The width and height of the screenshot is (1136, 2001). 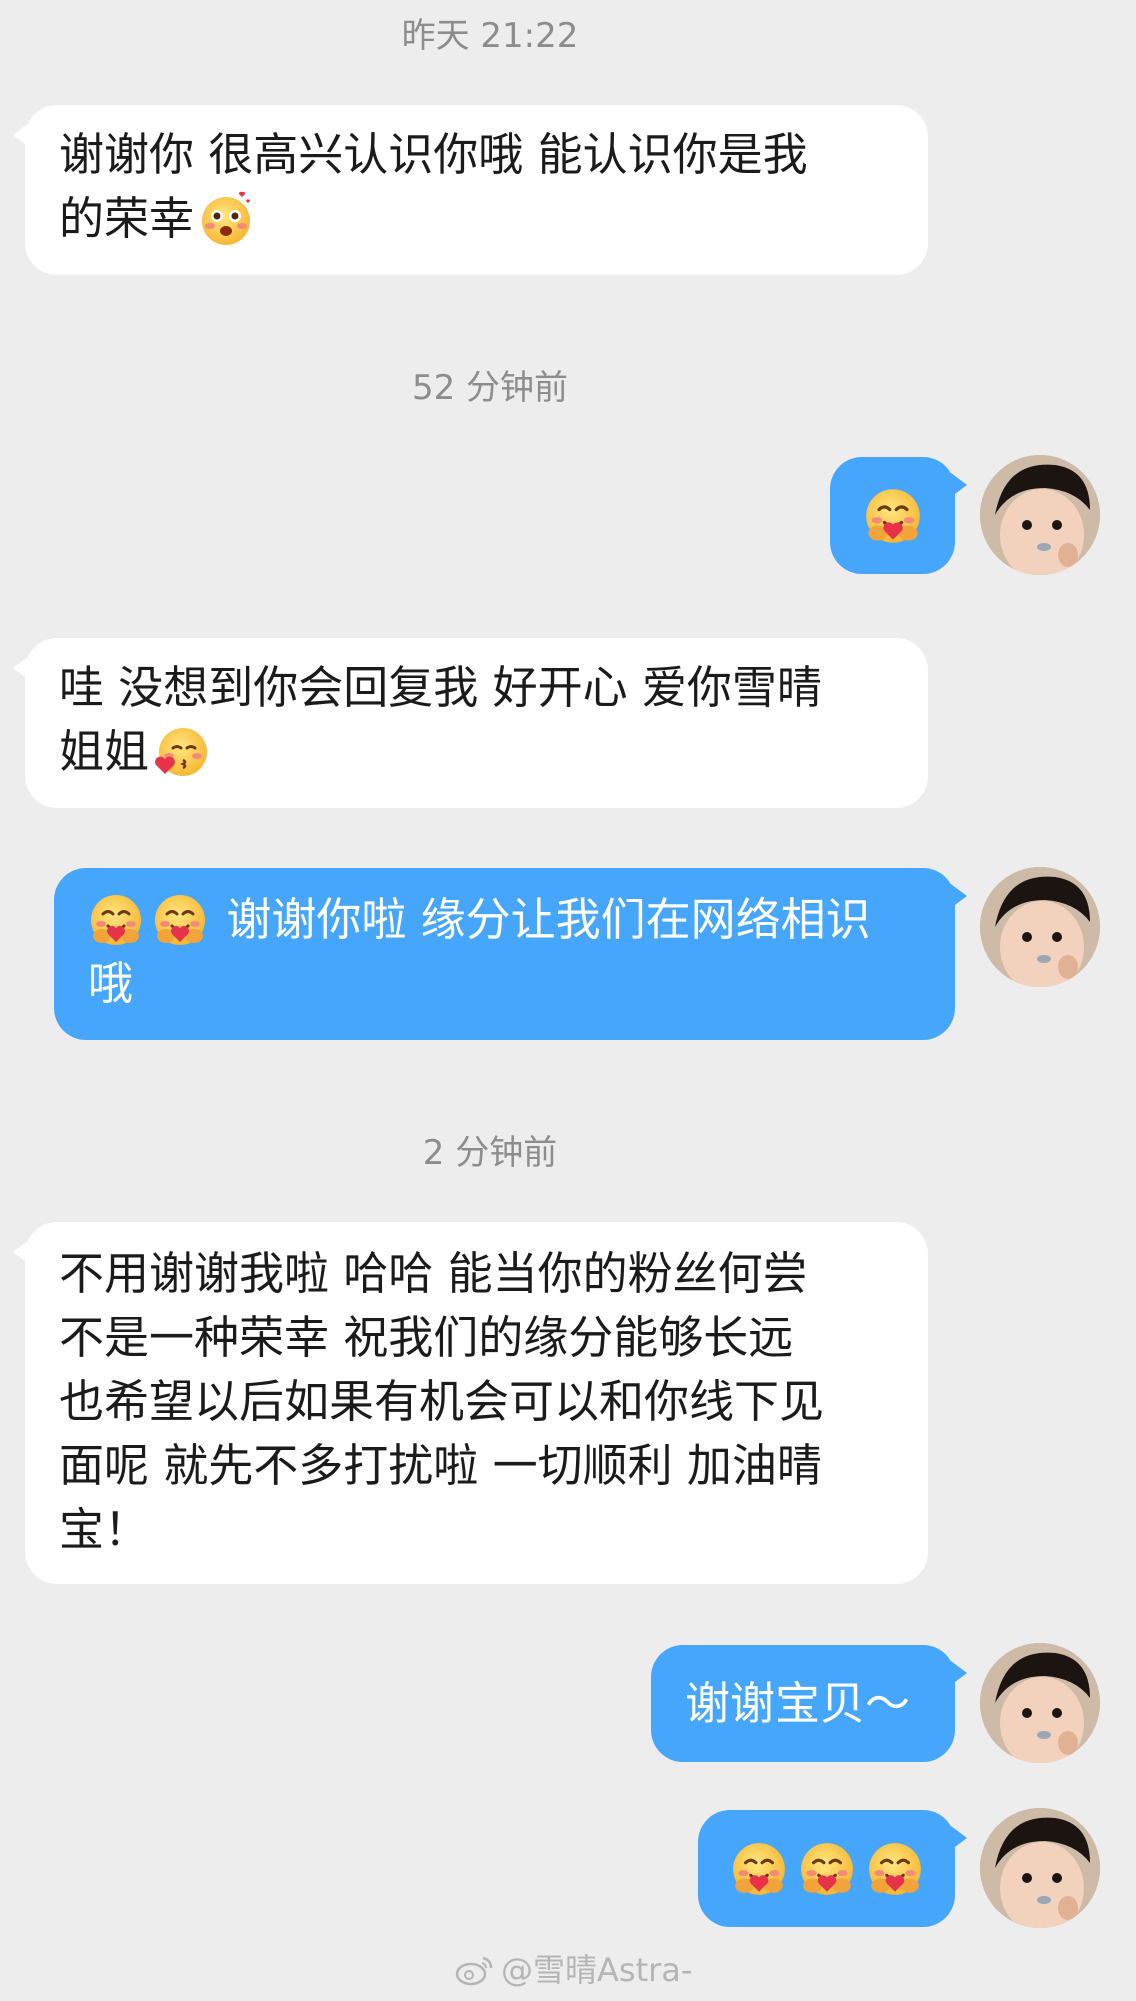 I want to click on message-text: 不是一种荣幸 祝我们的缘分能够长远, so click(x=426, y=1337).